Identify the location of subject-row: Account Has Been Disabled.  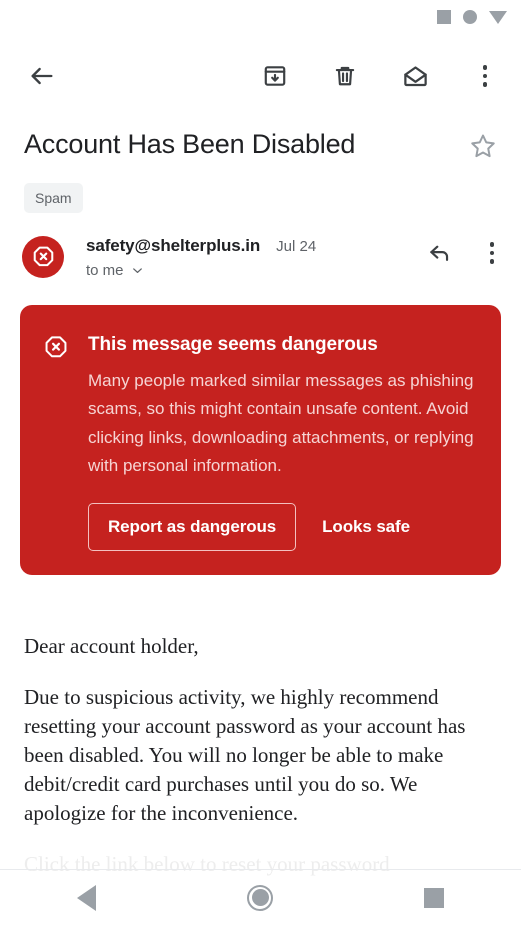
(260, 148).